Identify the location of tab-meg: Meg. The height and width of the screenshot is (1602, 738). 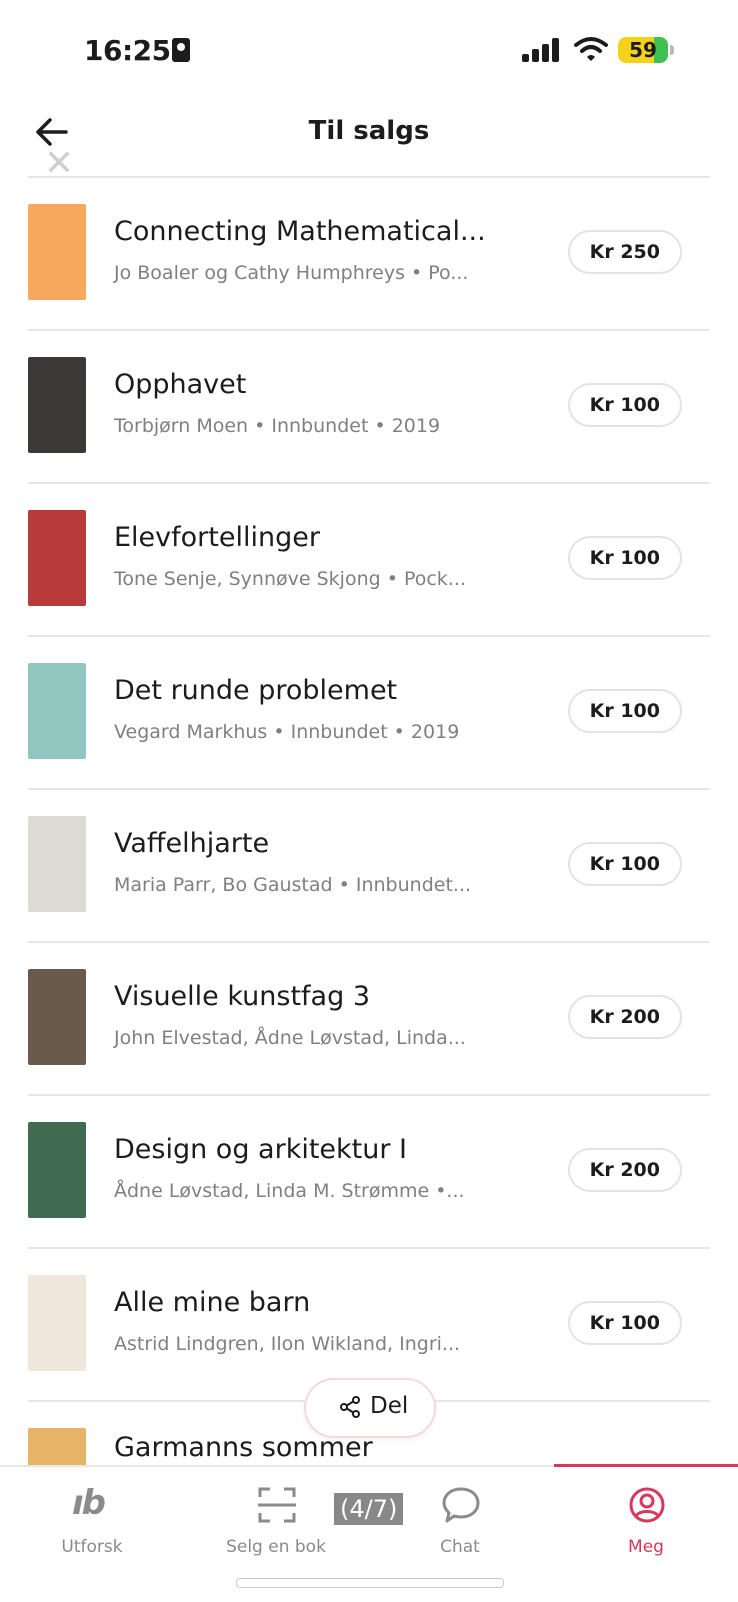
(646, 1522).